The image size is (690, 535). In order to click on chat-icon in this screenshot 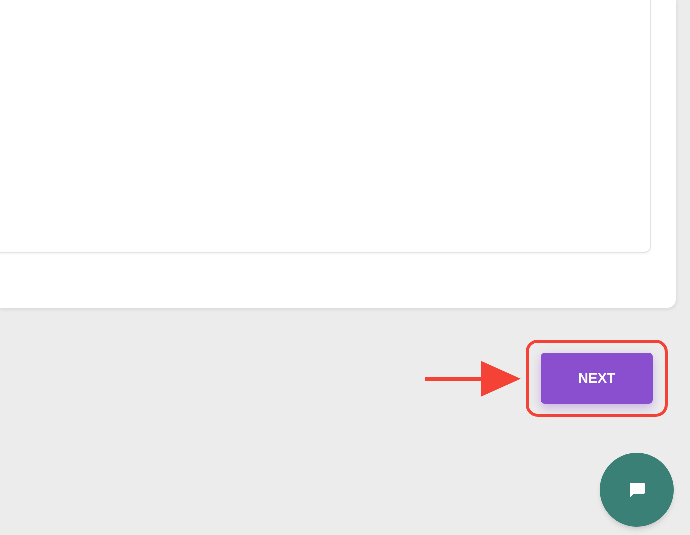, I will do `click(637, 490)`.